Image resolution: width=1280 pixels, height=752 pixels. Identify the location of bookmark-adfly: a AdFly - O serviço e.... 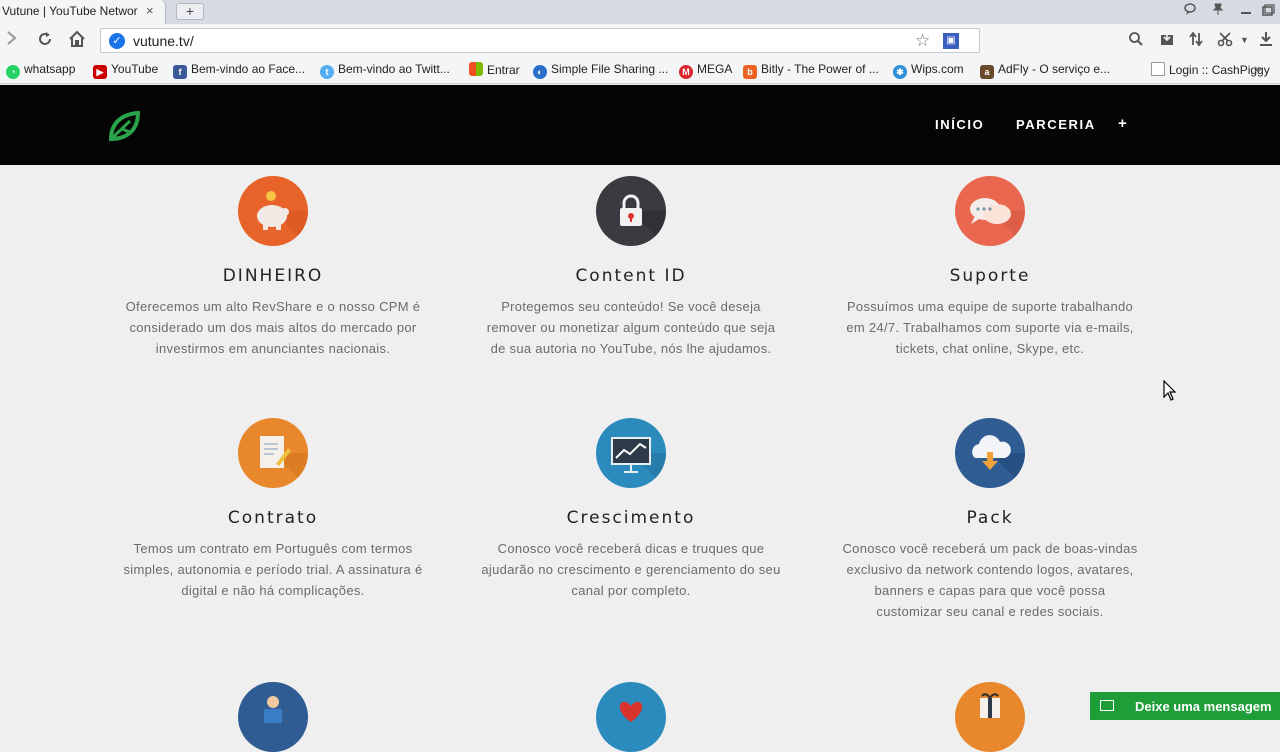
(1045, 70).